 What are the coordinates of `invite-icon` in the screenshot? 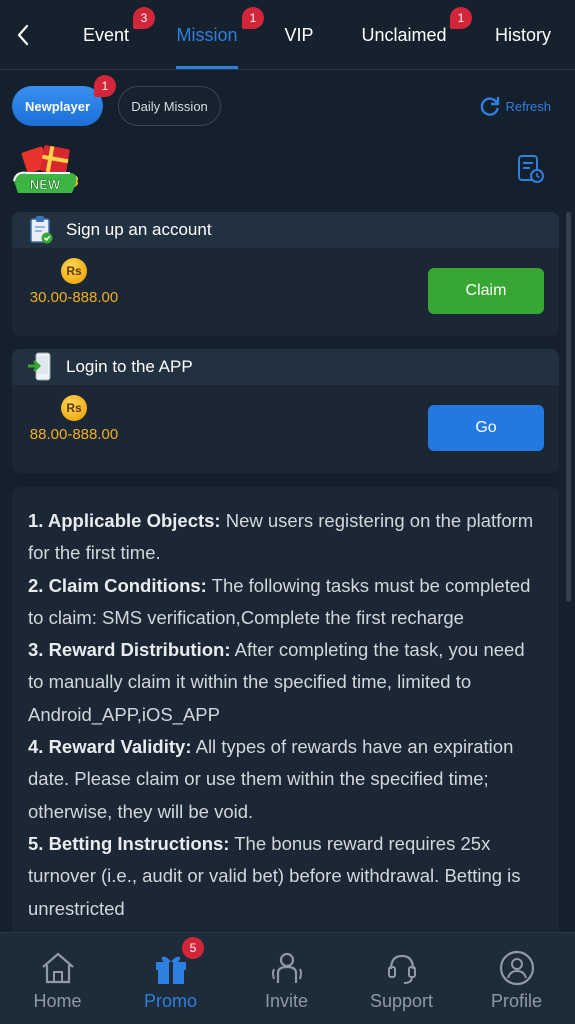 It's located at (286, 967).